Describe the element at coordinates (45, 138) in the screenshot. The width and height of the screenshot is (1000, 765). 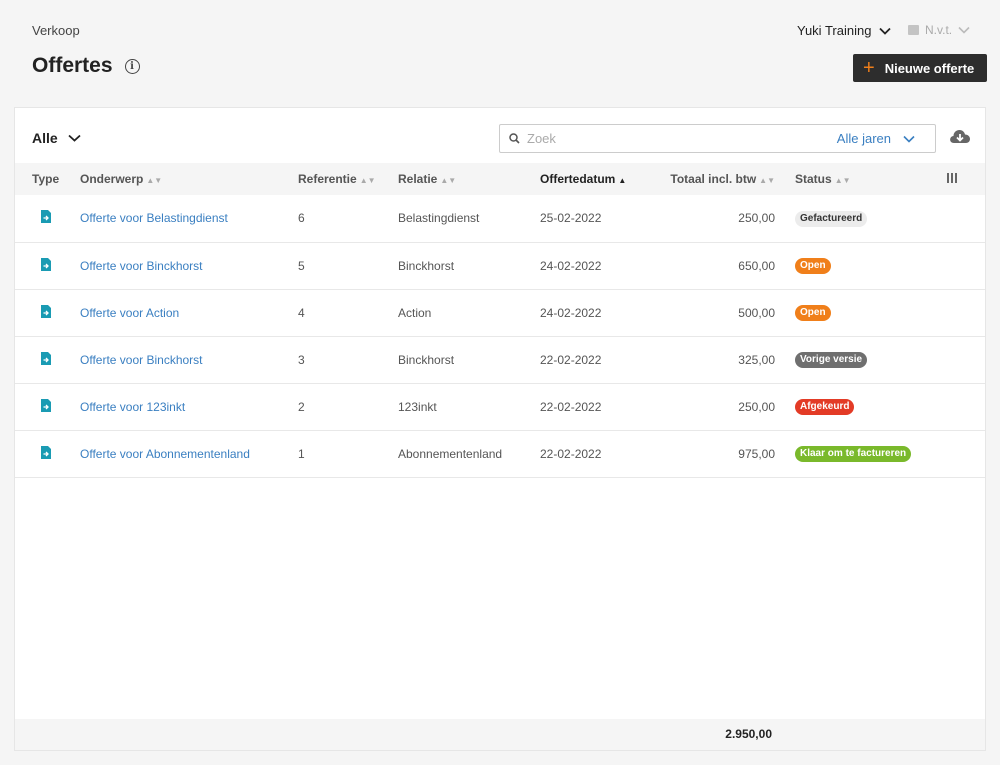
I see `status-filter-label: Alle` at that location.